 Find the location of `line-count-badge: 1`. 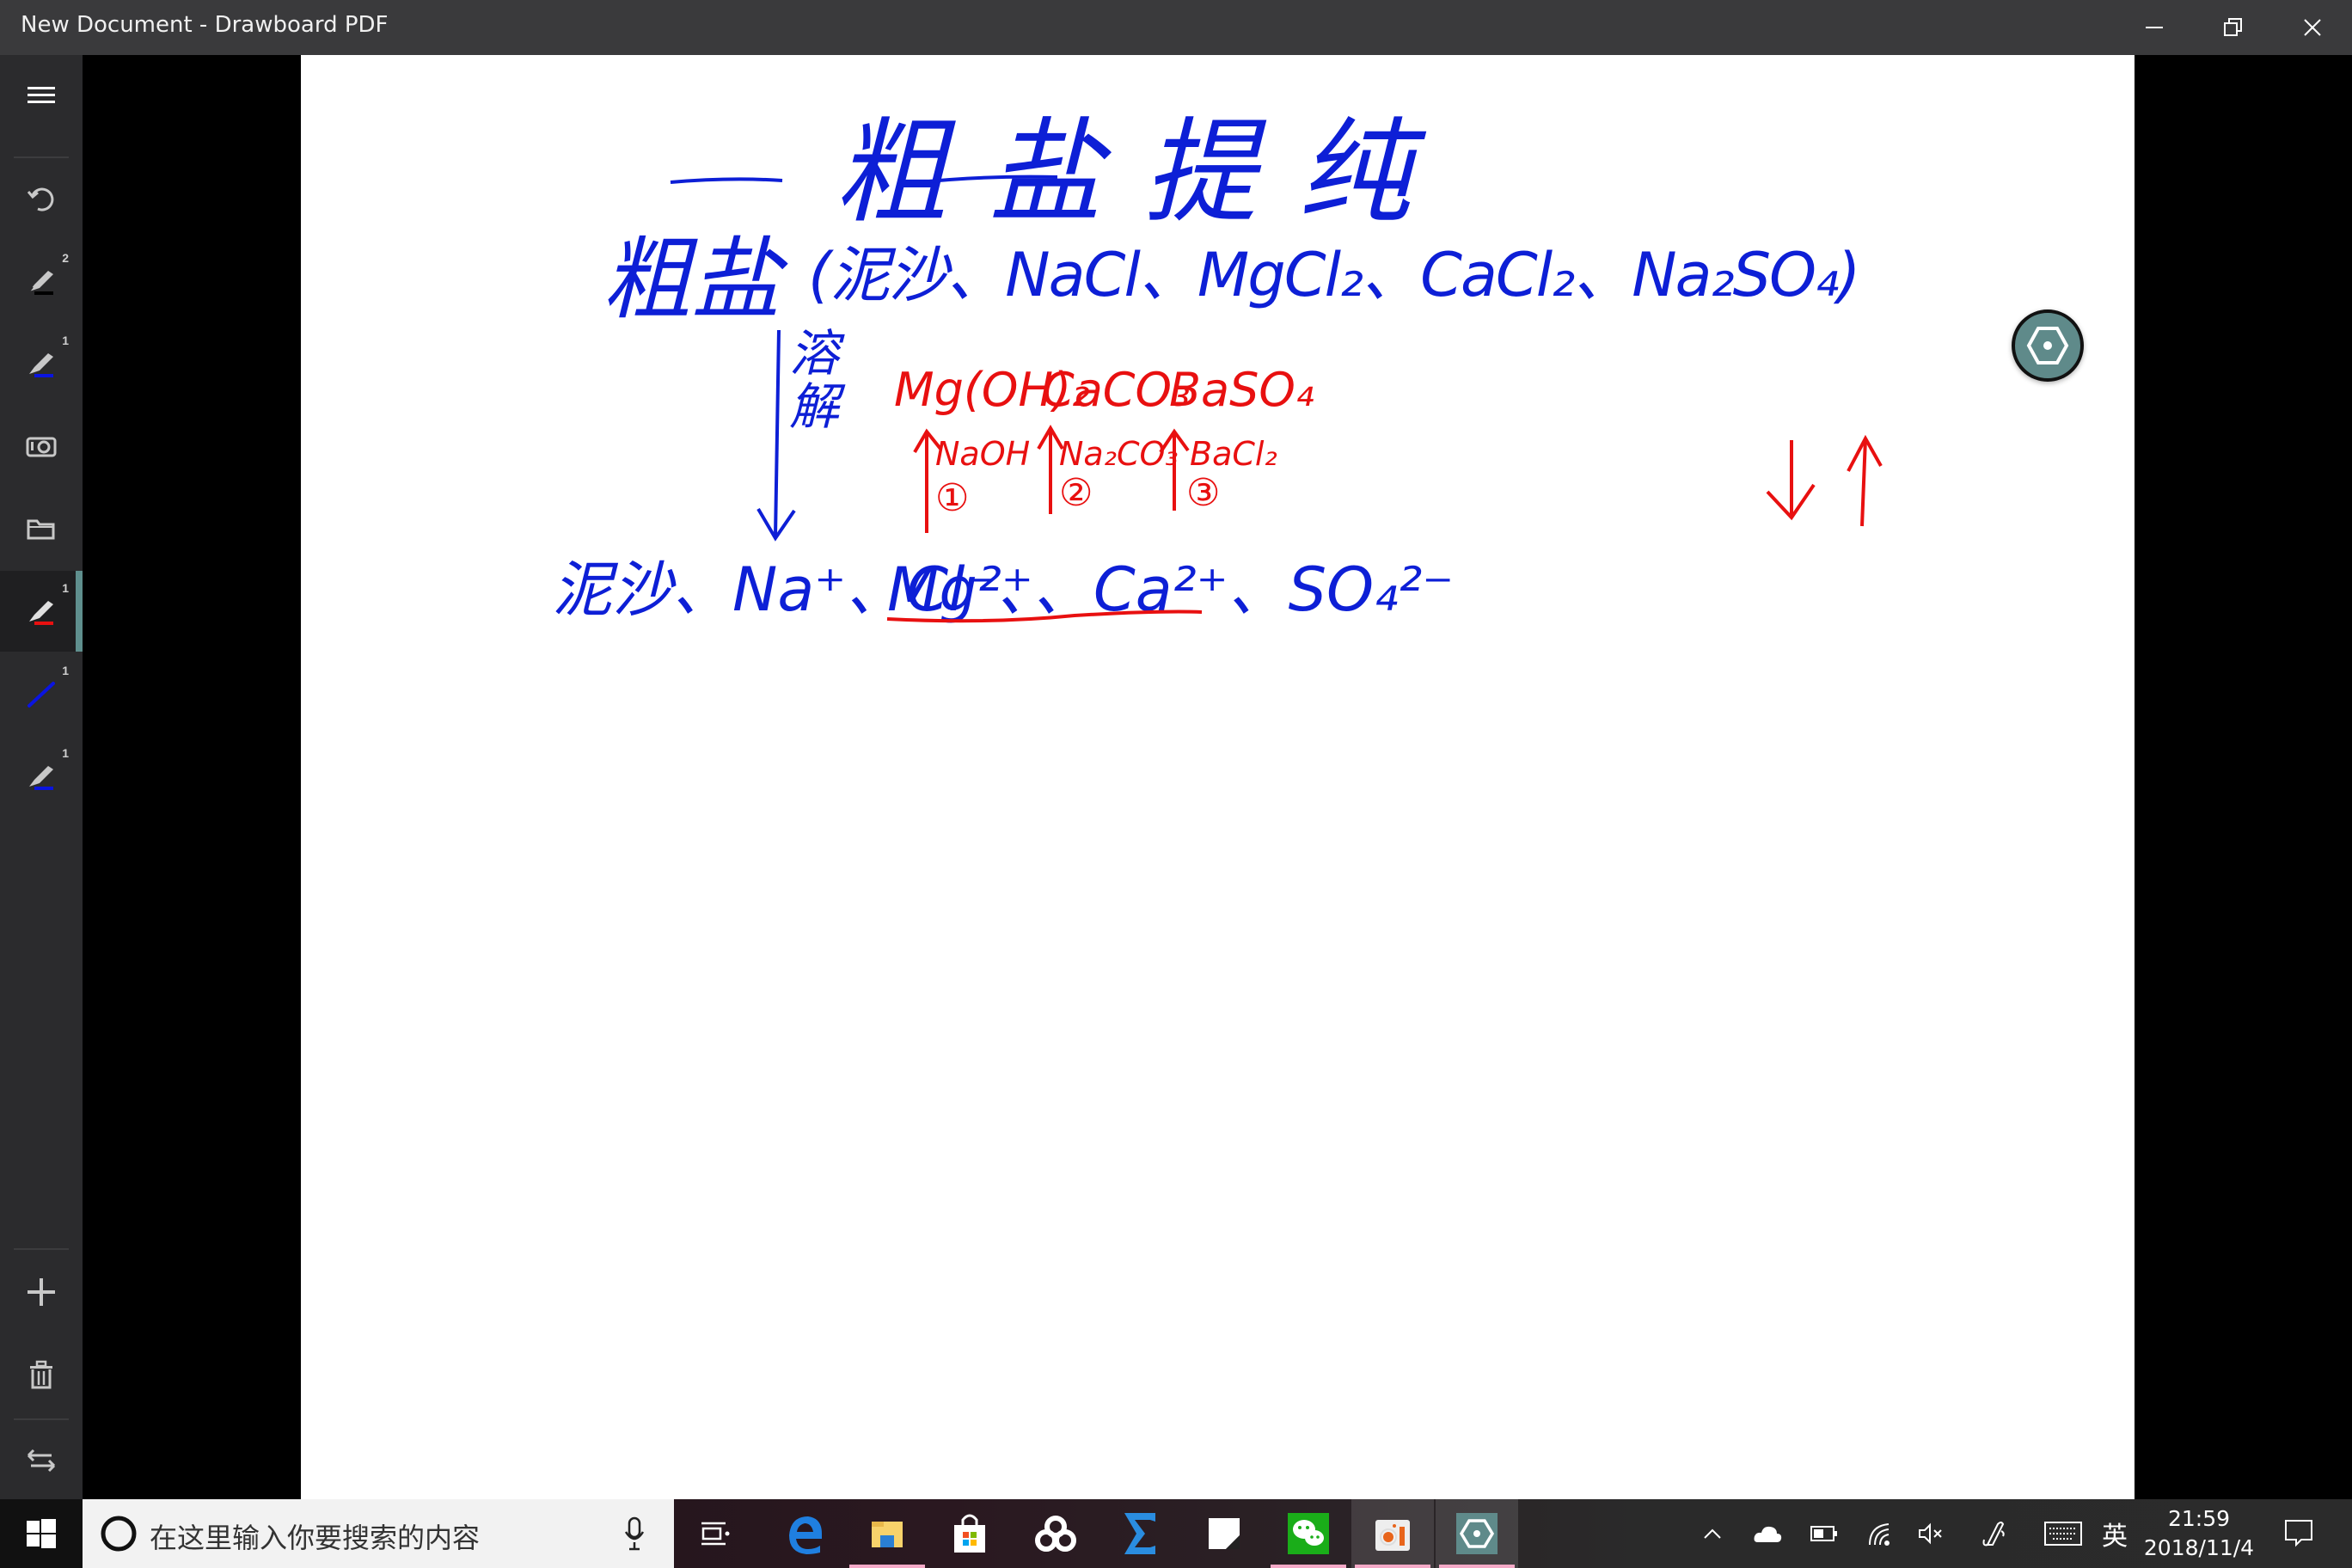

line-count-badge: 1 is located at coordinates (65, 670).